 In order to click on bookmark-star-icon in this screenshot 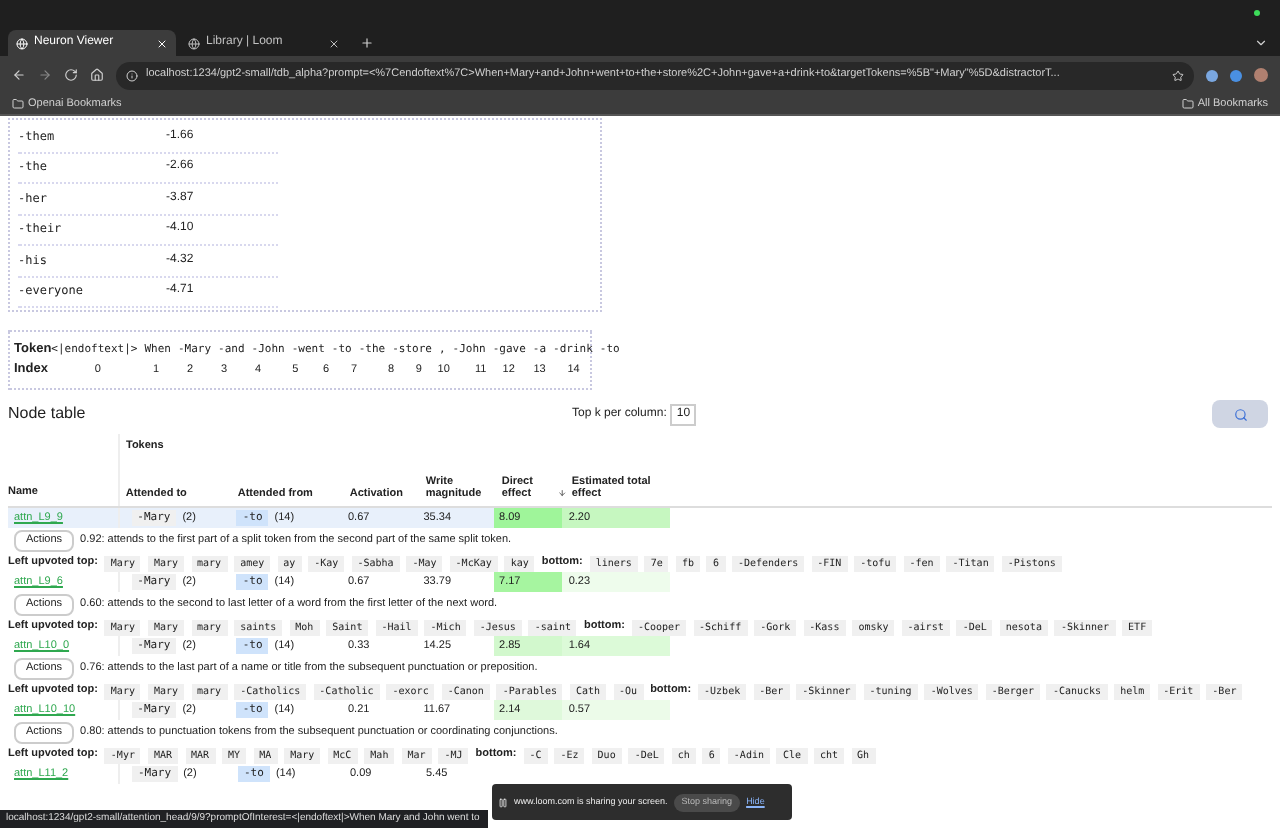, I will do `click(1178, 75)`.